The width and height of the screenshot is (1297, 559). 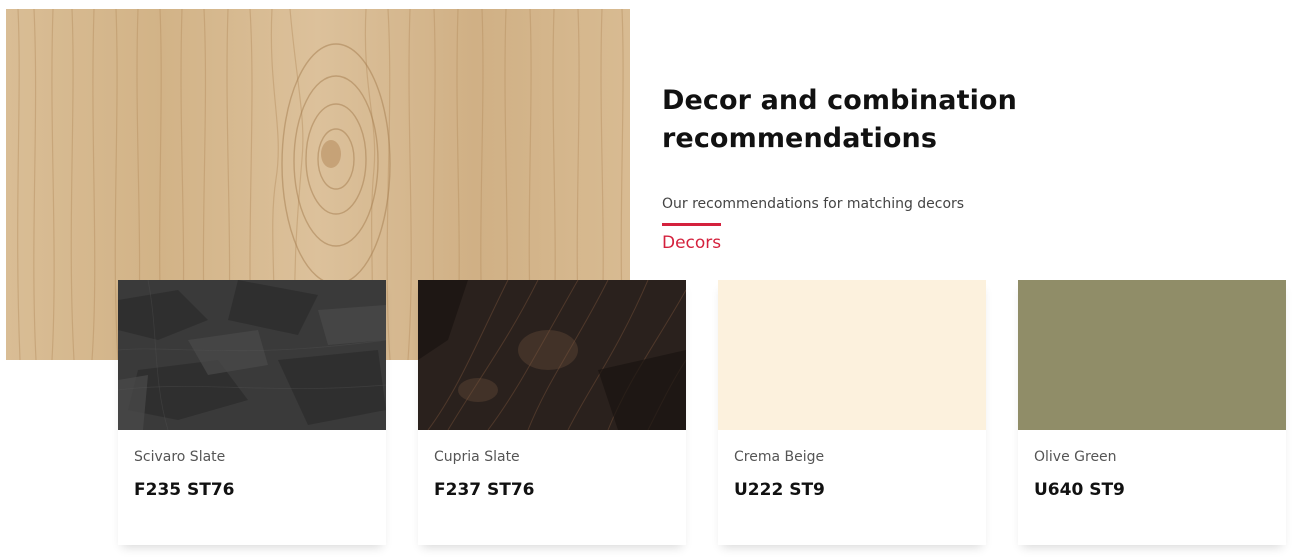 What do you see at coordinates (691, 224) in the screenshot?
I see `tab-active-indicator` at bounding box center [691, 224].